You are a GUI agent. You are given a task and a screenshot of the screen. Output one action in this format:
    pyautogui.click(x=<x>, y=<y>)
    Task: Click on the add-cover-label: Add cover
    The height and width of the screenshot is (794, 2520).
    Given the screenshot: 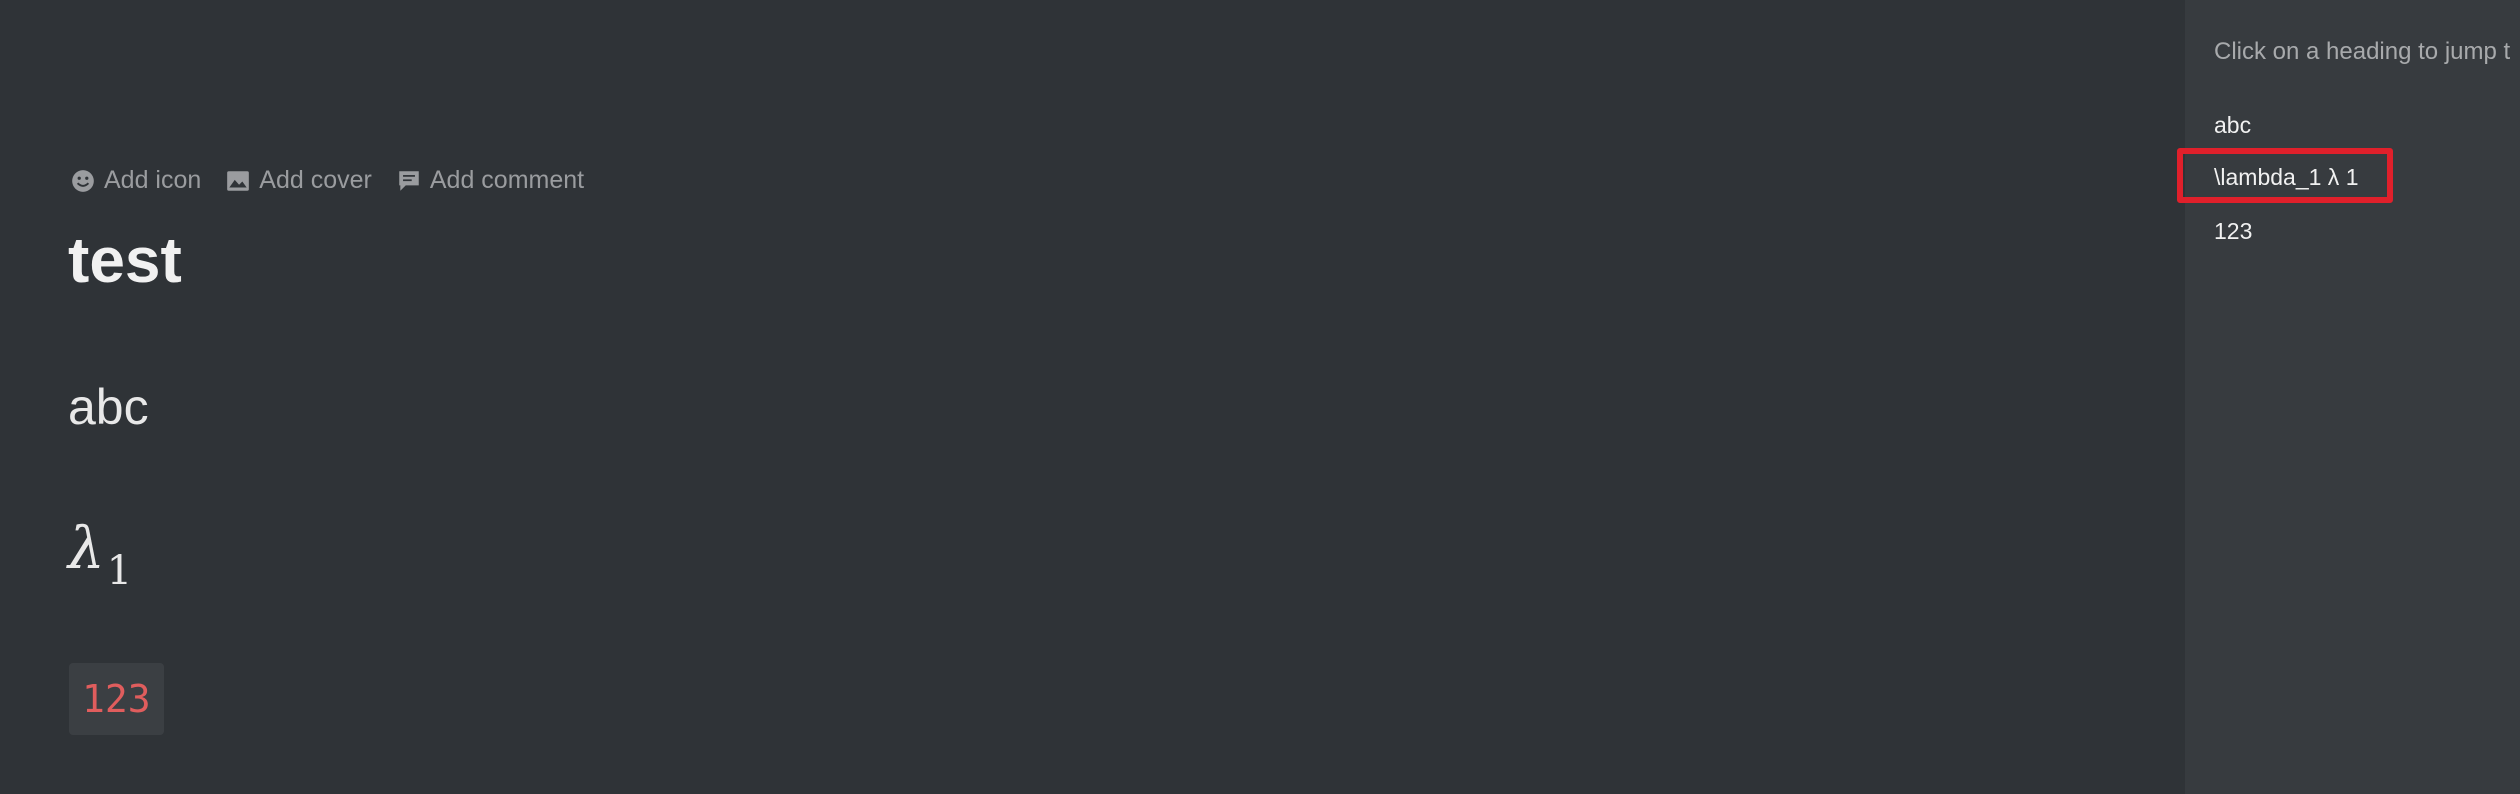 What is the action you would take?
    pyautogui.click(x=315, y=180)
    